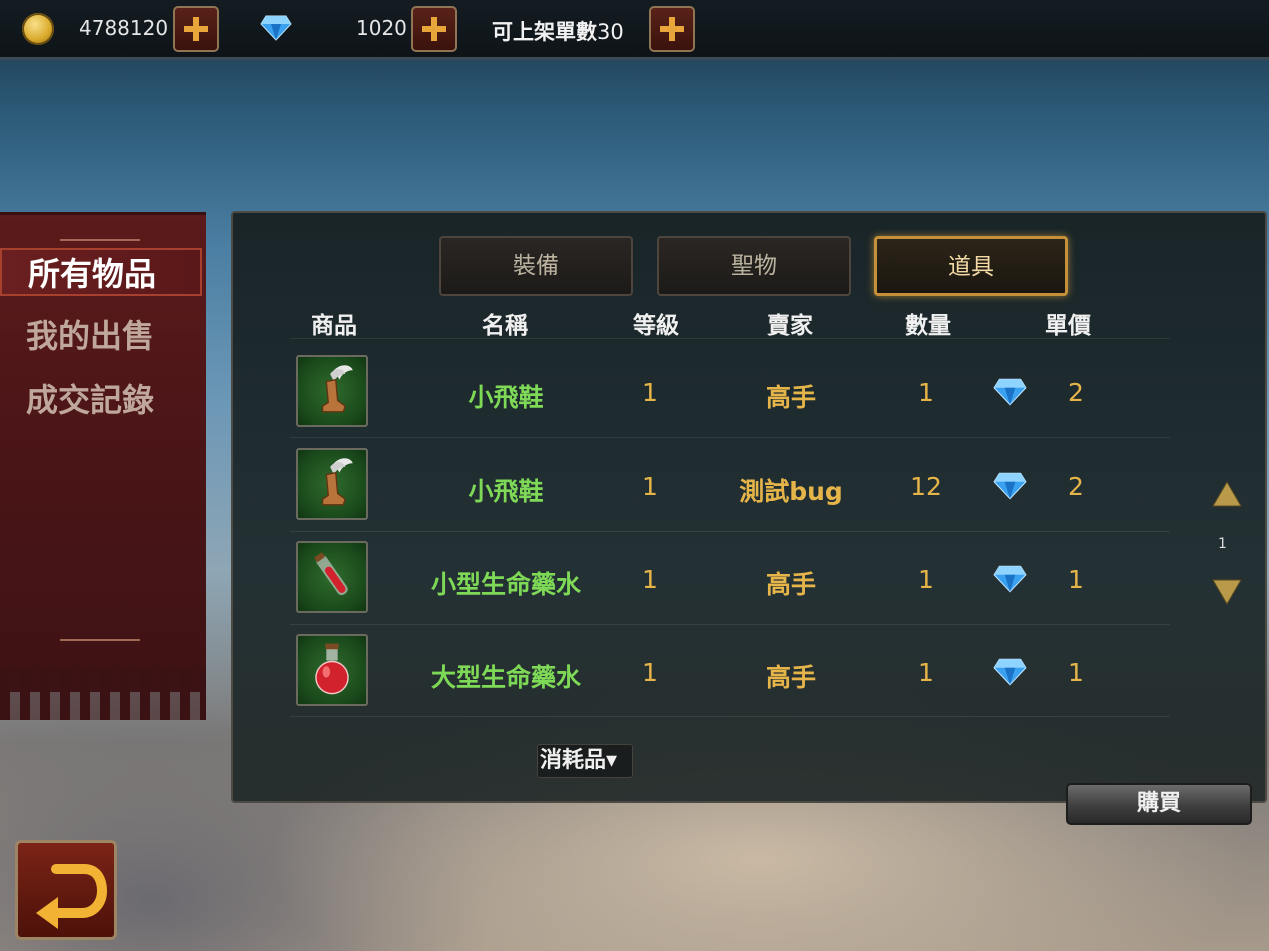 The width and height of the screenshot is (1269, 951). Describe the element at coordinates (100, 240) in the screenshot. I see `banner-ornament` at that location.